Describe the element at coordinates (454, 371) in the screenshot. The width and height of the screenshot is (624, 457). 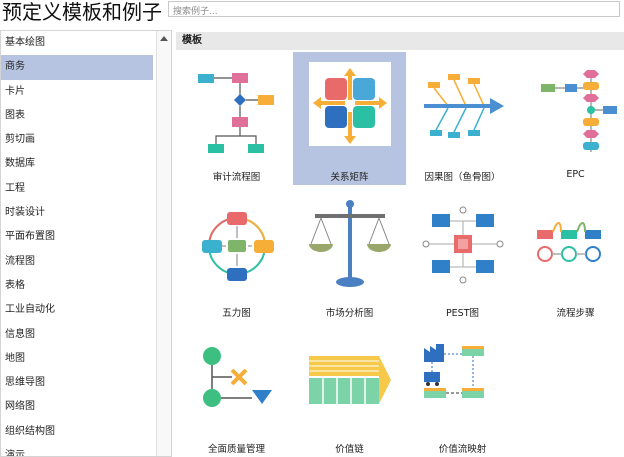
I see `value-stream-icon` at that location.